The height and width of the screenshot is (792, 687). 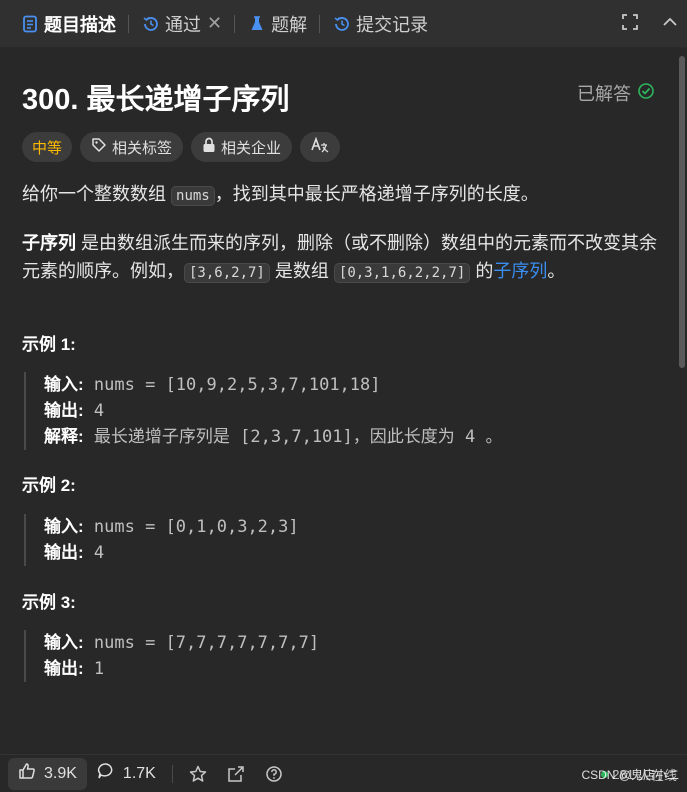 I want to click on explanation-text: ，因此长度为, so click(x=403, y=436).